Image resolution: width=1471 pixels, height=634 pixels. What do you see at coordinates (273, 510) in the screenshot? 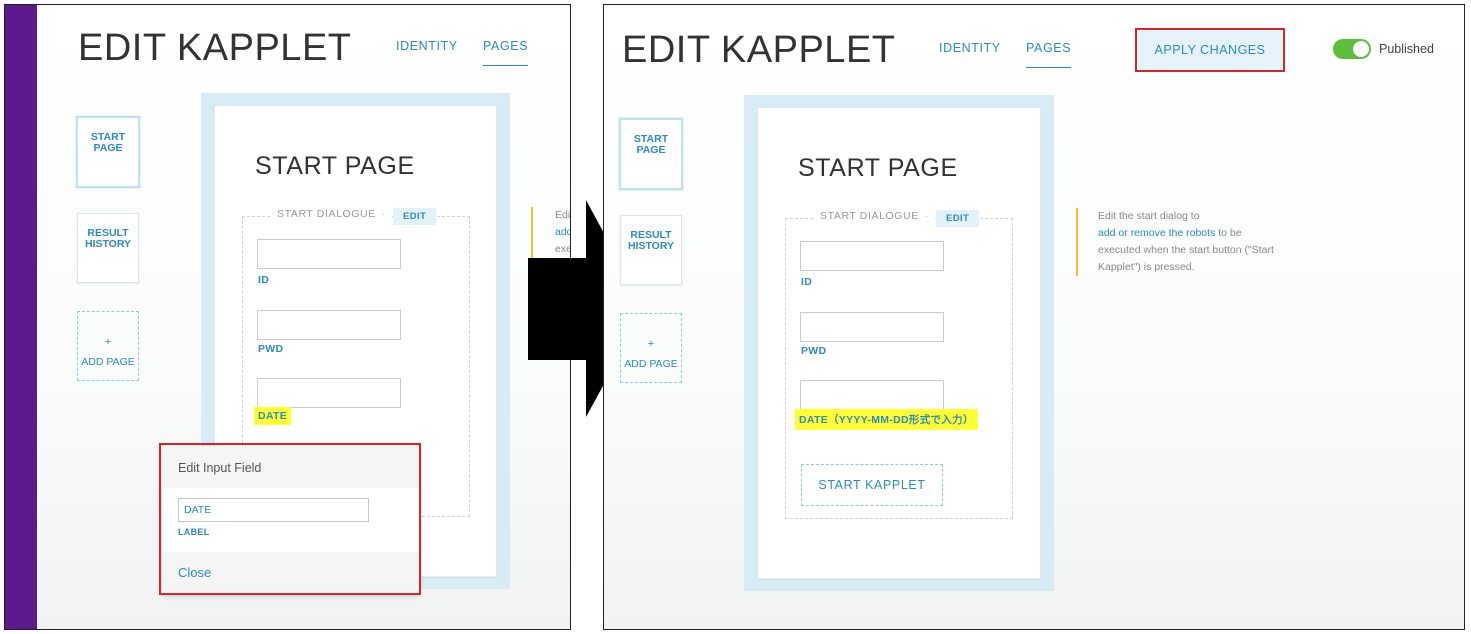
I see `label-input: DATE` at bounding box center [273, 510].